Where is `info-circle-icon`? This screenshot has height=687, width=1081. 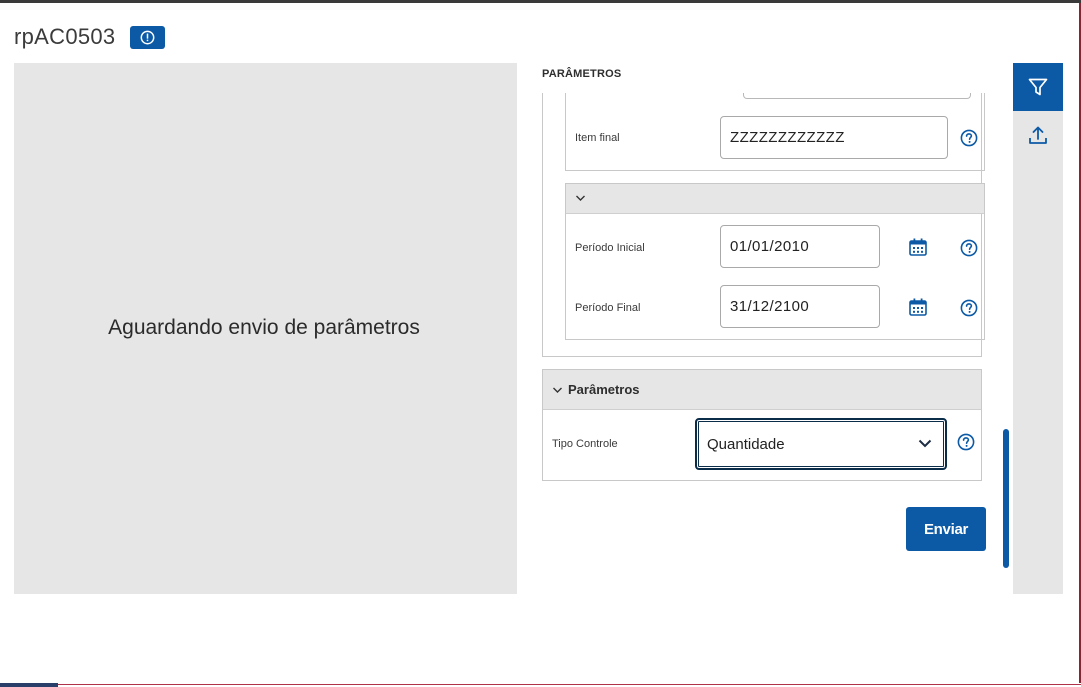 info-circle-icon is located at coordinates (148, 37).